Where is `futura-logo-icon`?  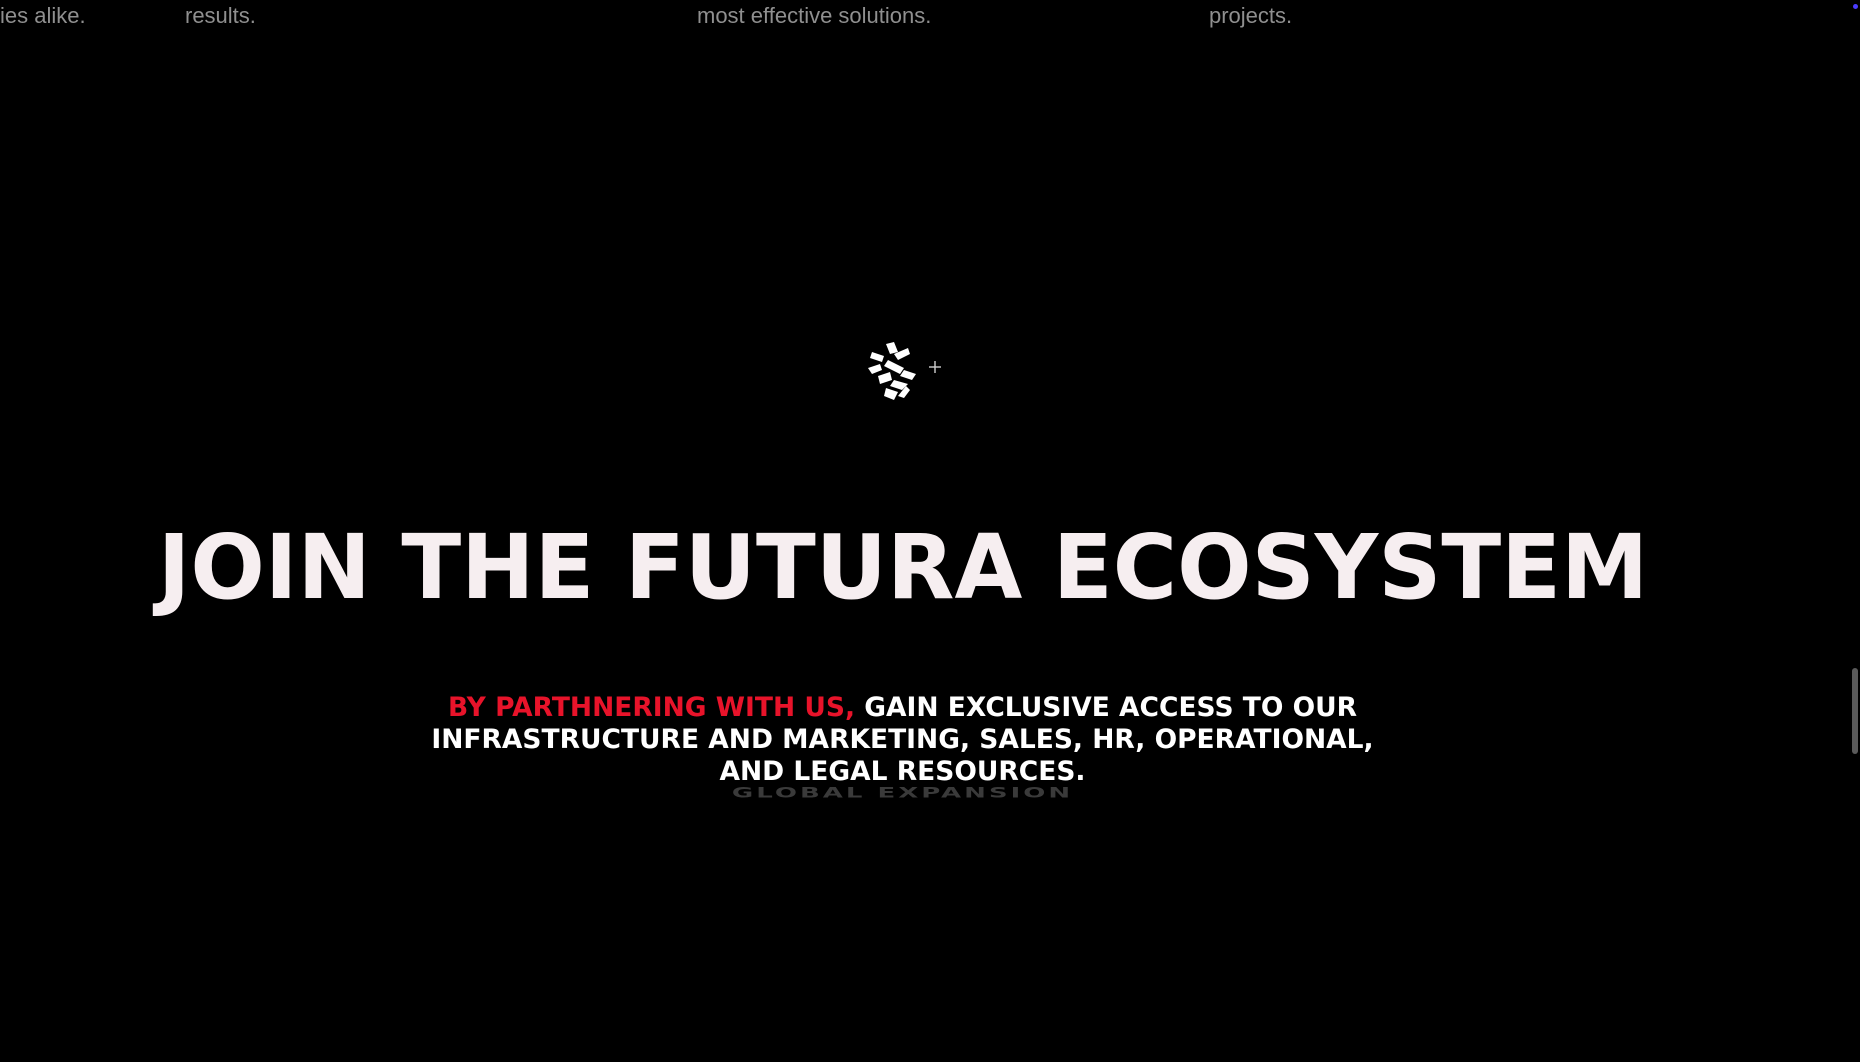 futura-logo-icon is located at coordinates (892, 371).